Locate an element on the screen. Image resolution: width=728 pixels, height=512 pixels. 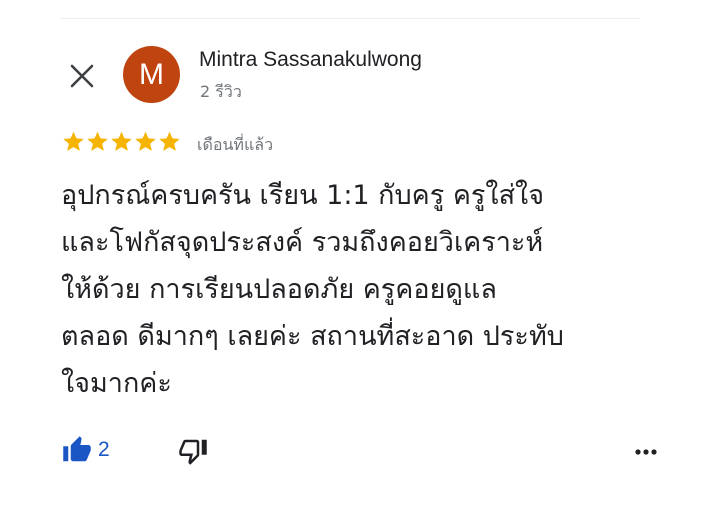
reviewer-name: Mintra Sassanakulwong is located at coordinates (310, 60).